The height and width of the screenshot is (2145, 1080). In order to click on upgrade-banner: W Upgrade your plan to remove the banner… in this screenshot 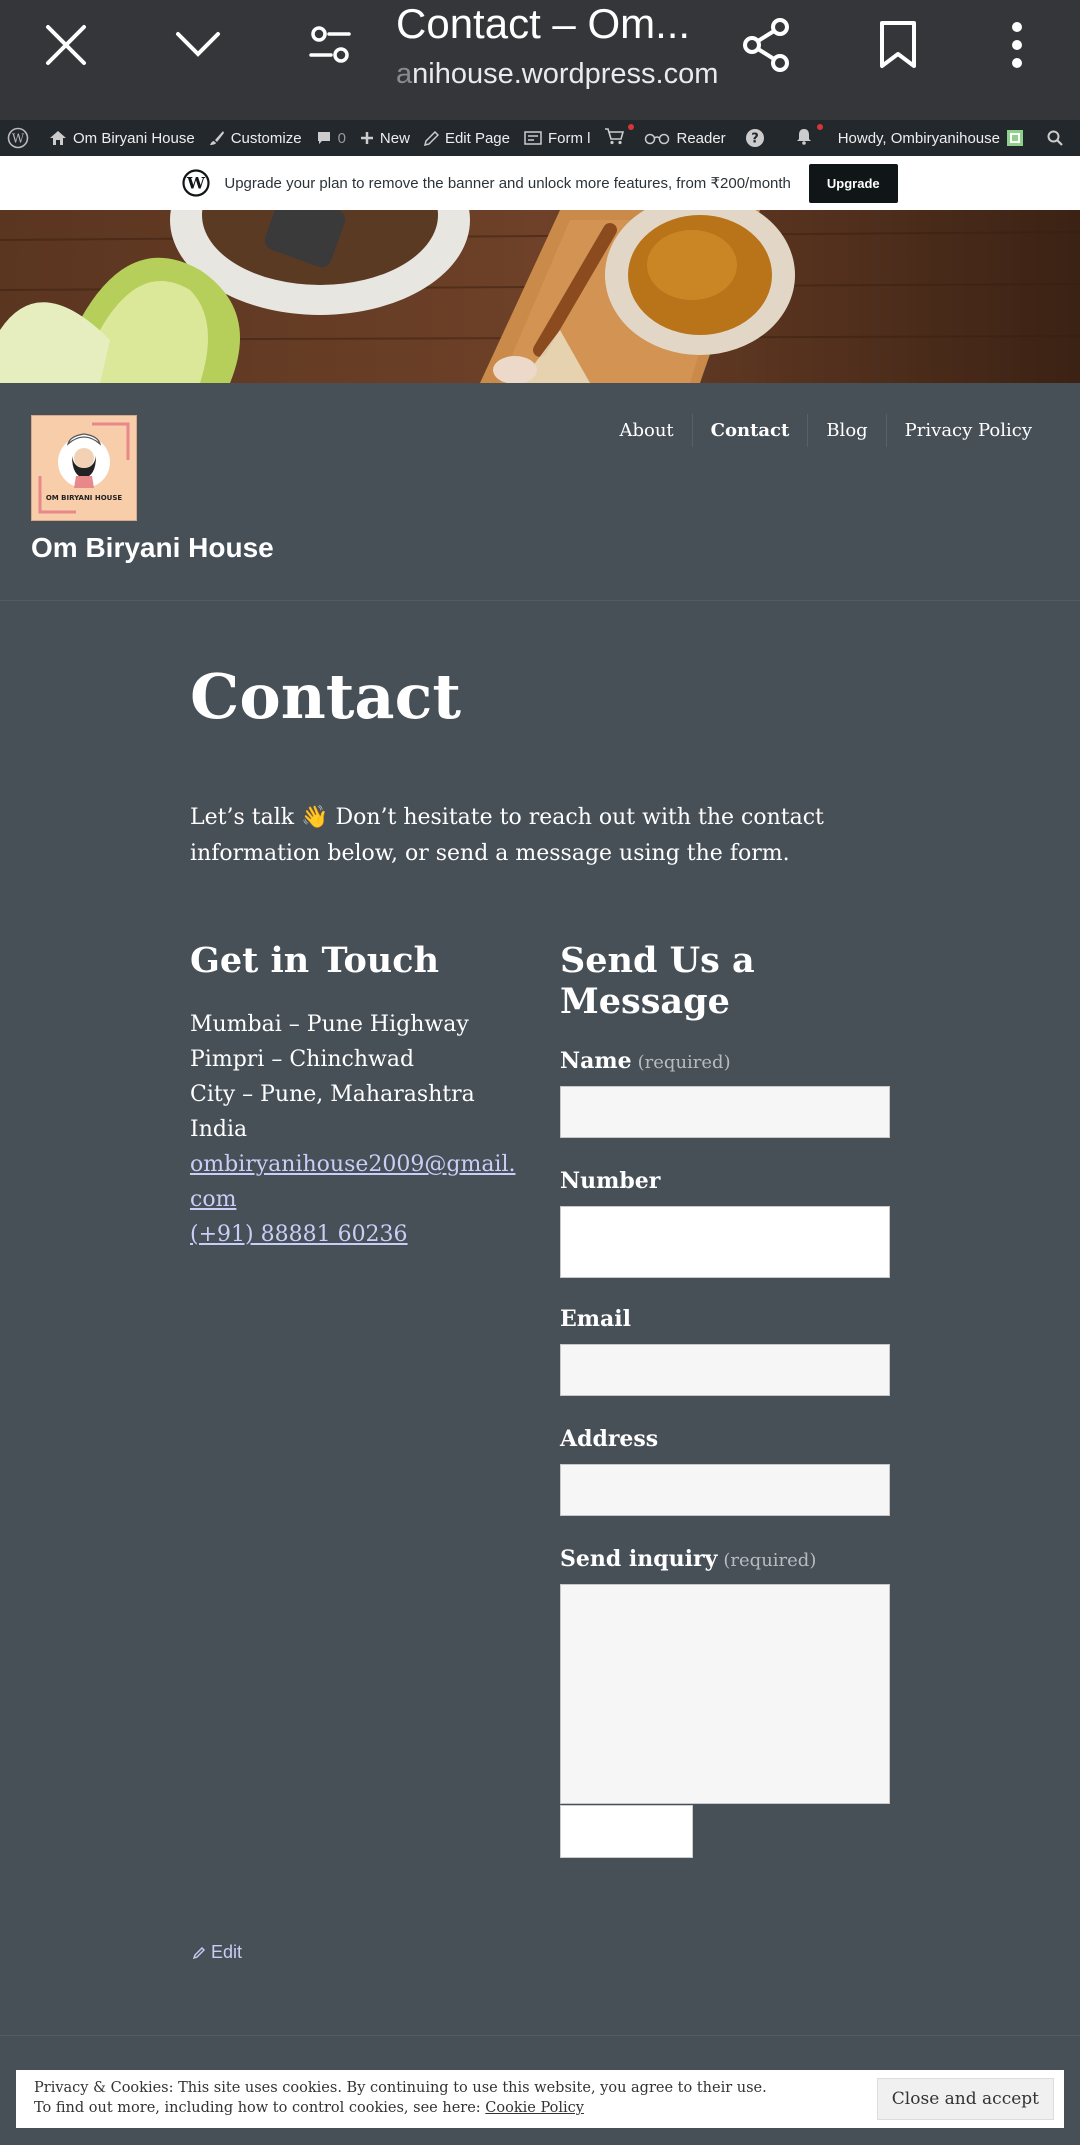, I will do `click(540, 183)`.